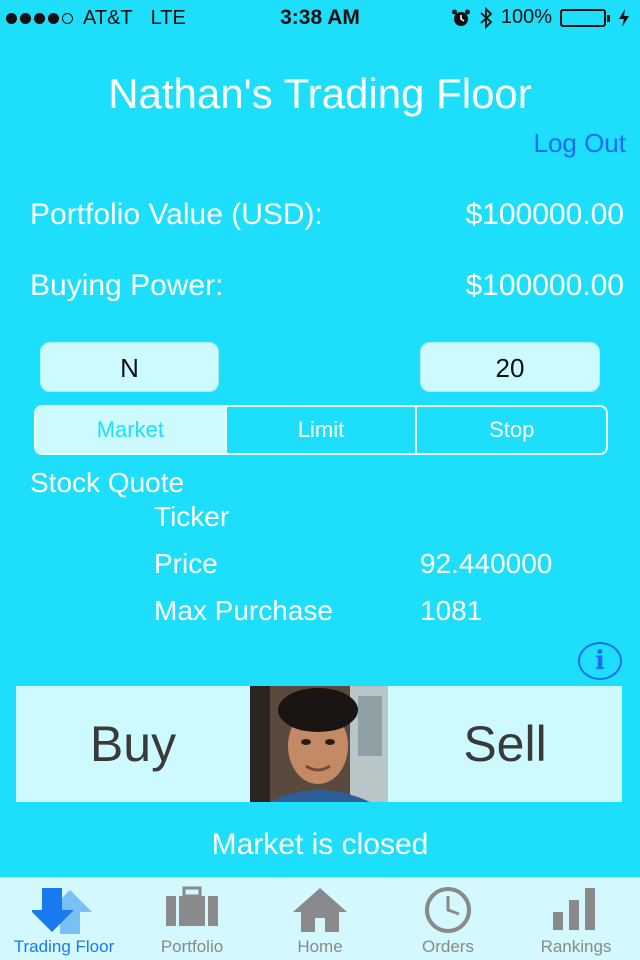  What do you see at coordinates (320, 946) in the screenshot?
I see `tab-label: Home` at bounding box center [320, 946].